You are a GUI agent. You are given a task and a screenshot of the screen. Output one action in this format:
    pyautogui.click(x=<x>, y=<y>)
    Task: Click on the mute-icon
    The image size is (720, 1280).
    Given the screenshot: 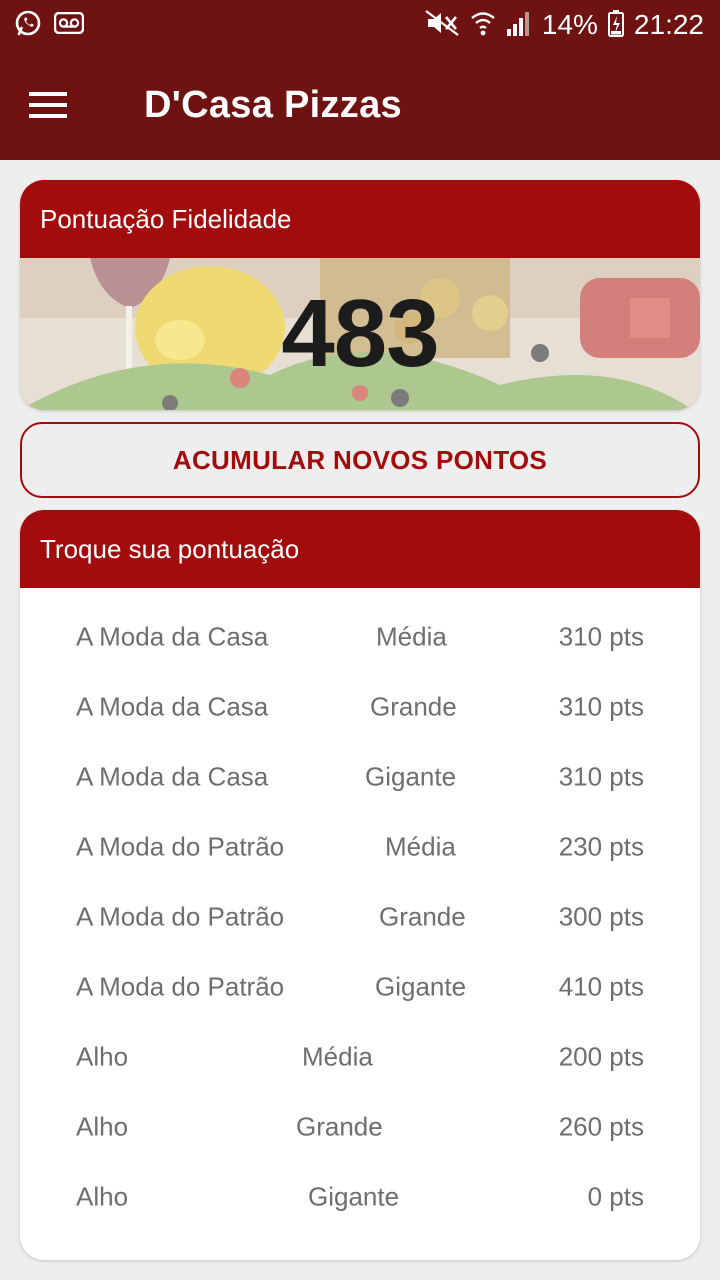 What is the action you would take?
    pyautogui.click(x=442, y=25)
    